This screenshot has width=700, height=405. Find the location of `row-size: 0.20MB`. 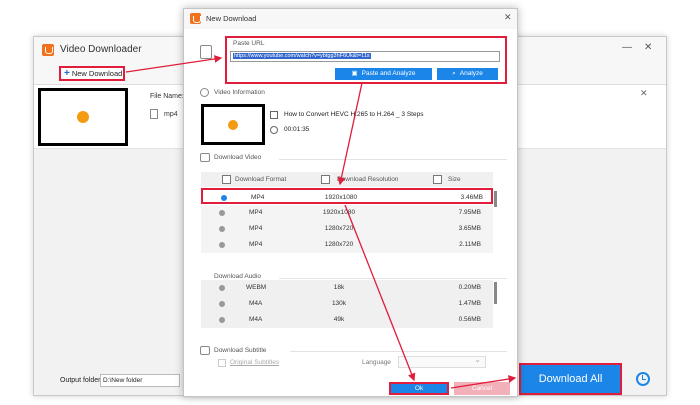

row-size: 0.20MB is located at coordinates (469, 287).